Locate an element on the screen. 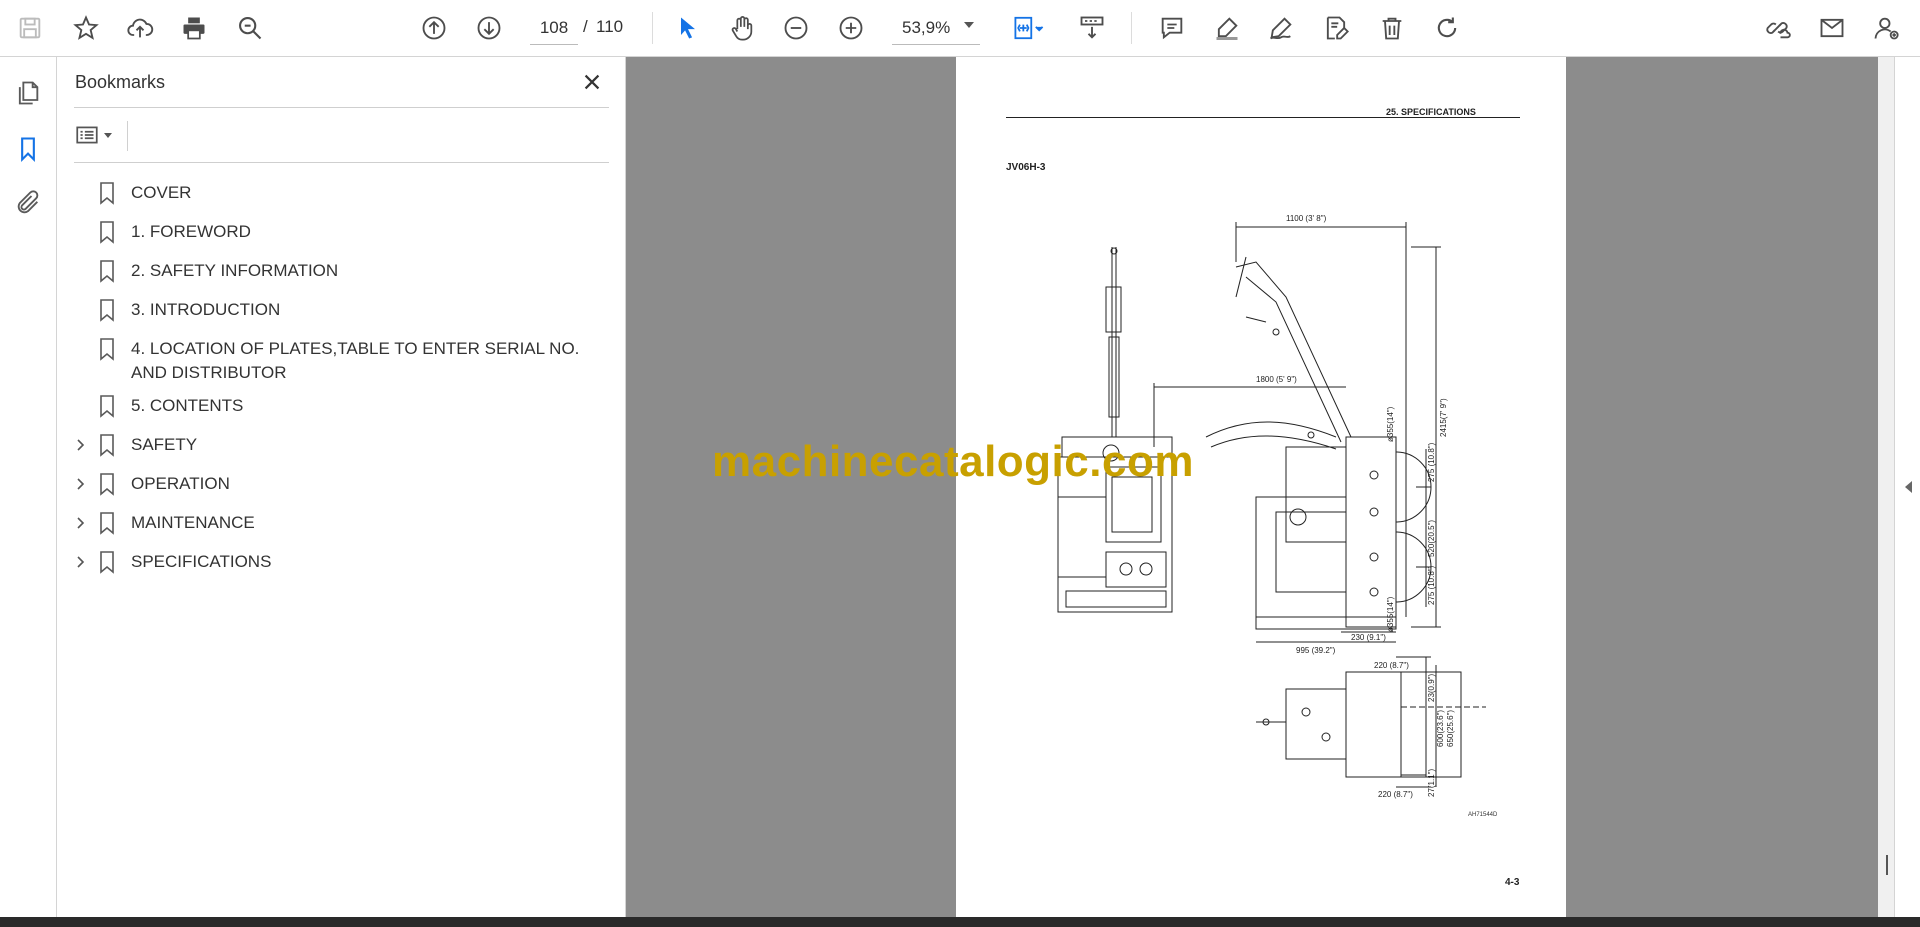 The height and width of the screenshot is (927, 1920). cloud-upload-icon is located at coordinates (140, 28).